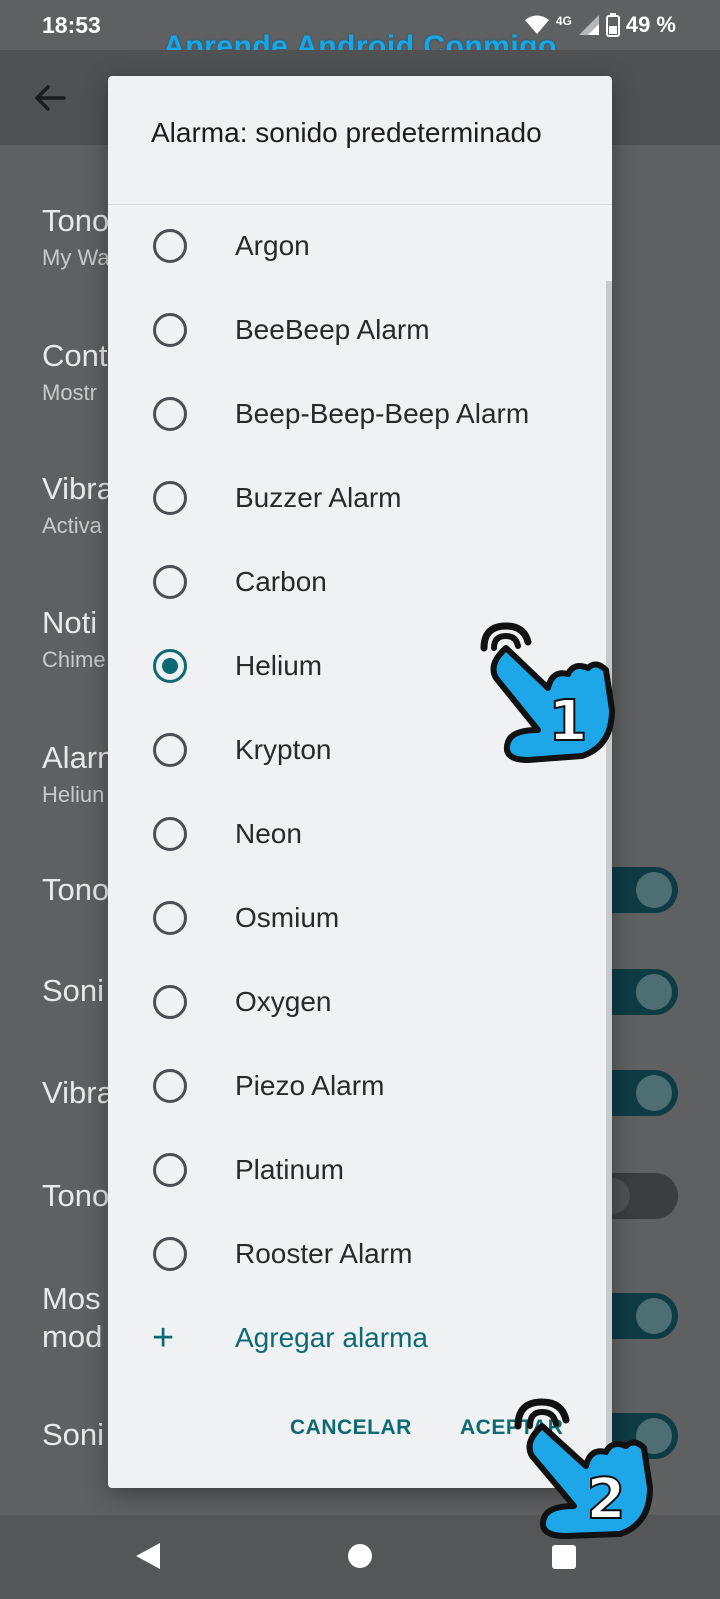 Image resolution: width=720 pixels, height=1599 pixels. What do you see at coordinates (289, 1169) in the screenshot?
I see `alarm-option-label: Platinum` at bounding box center [289, 1169].